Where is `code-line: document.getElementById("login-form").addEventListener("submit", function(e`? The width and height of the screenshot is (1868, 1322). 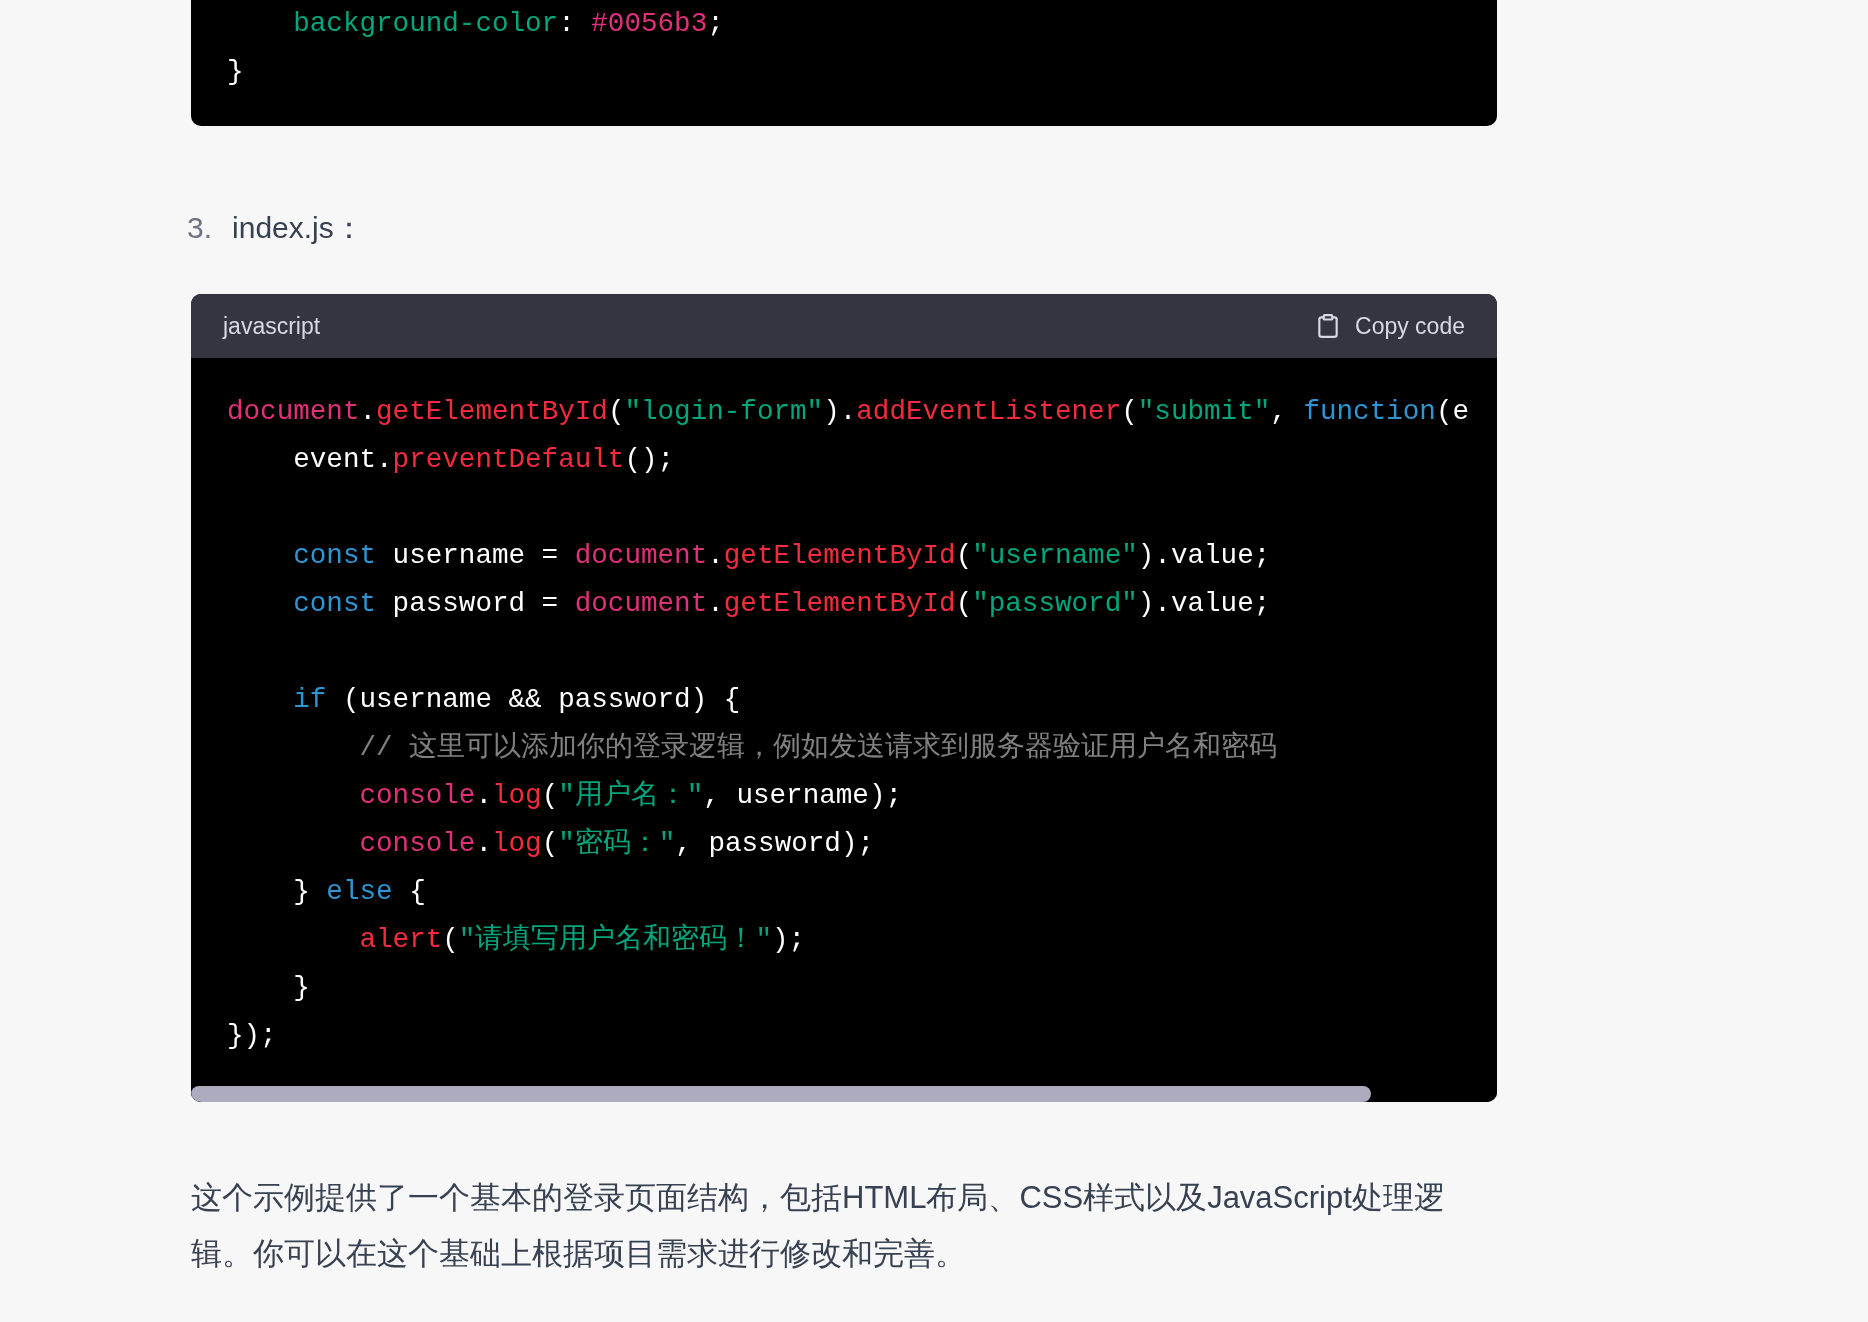
code-line: document.getElementById("login-form").addEventListener("submit", function(e is located at coordinates (848, 412).